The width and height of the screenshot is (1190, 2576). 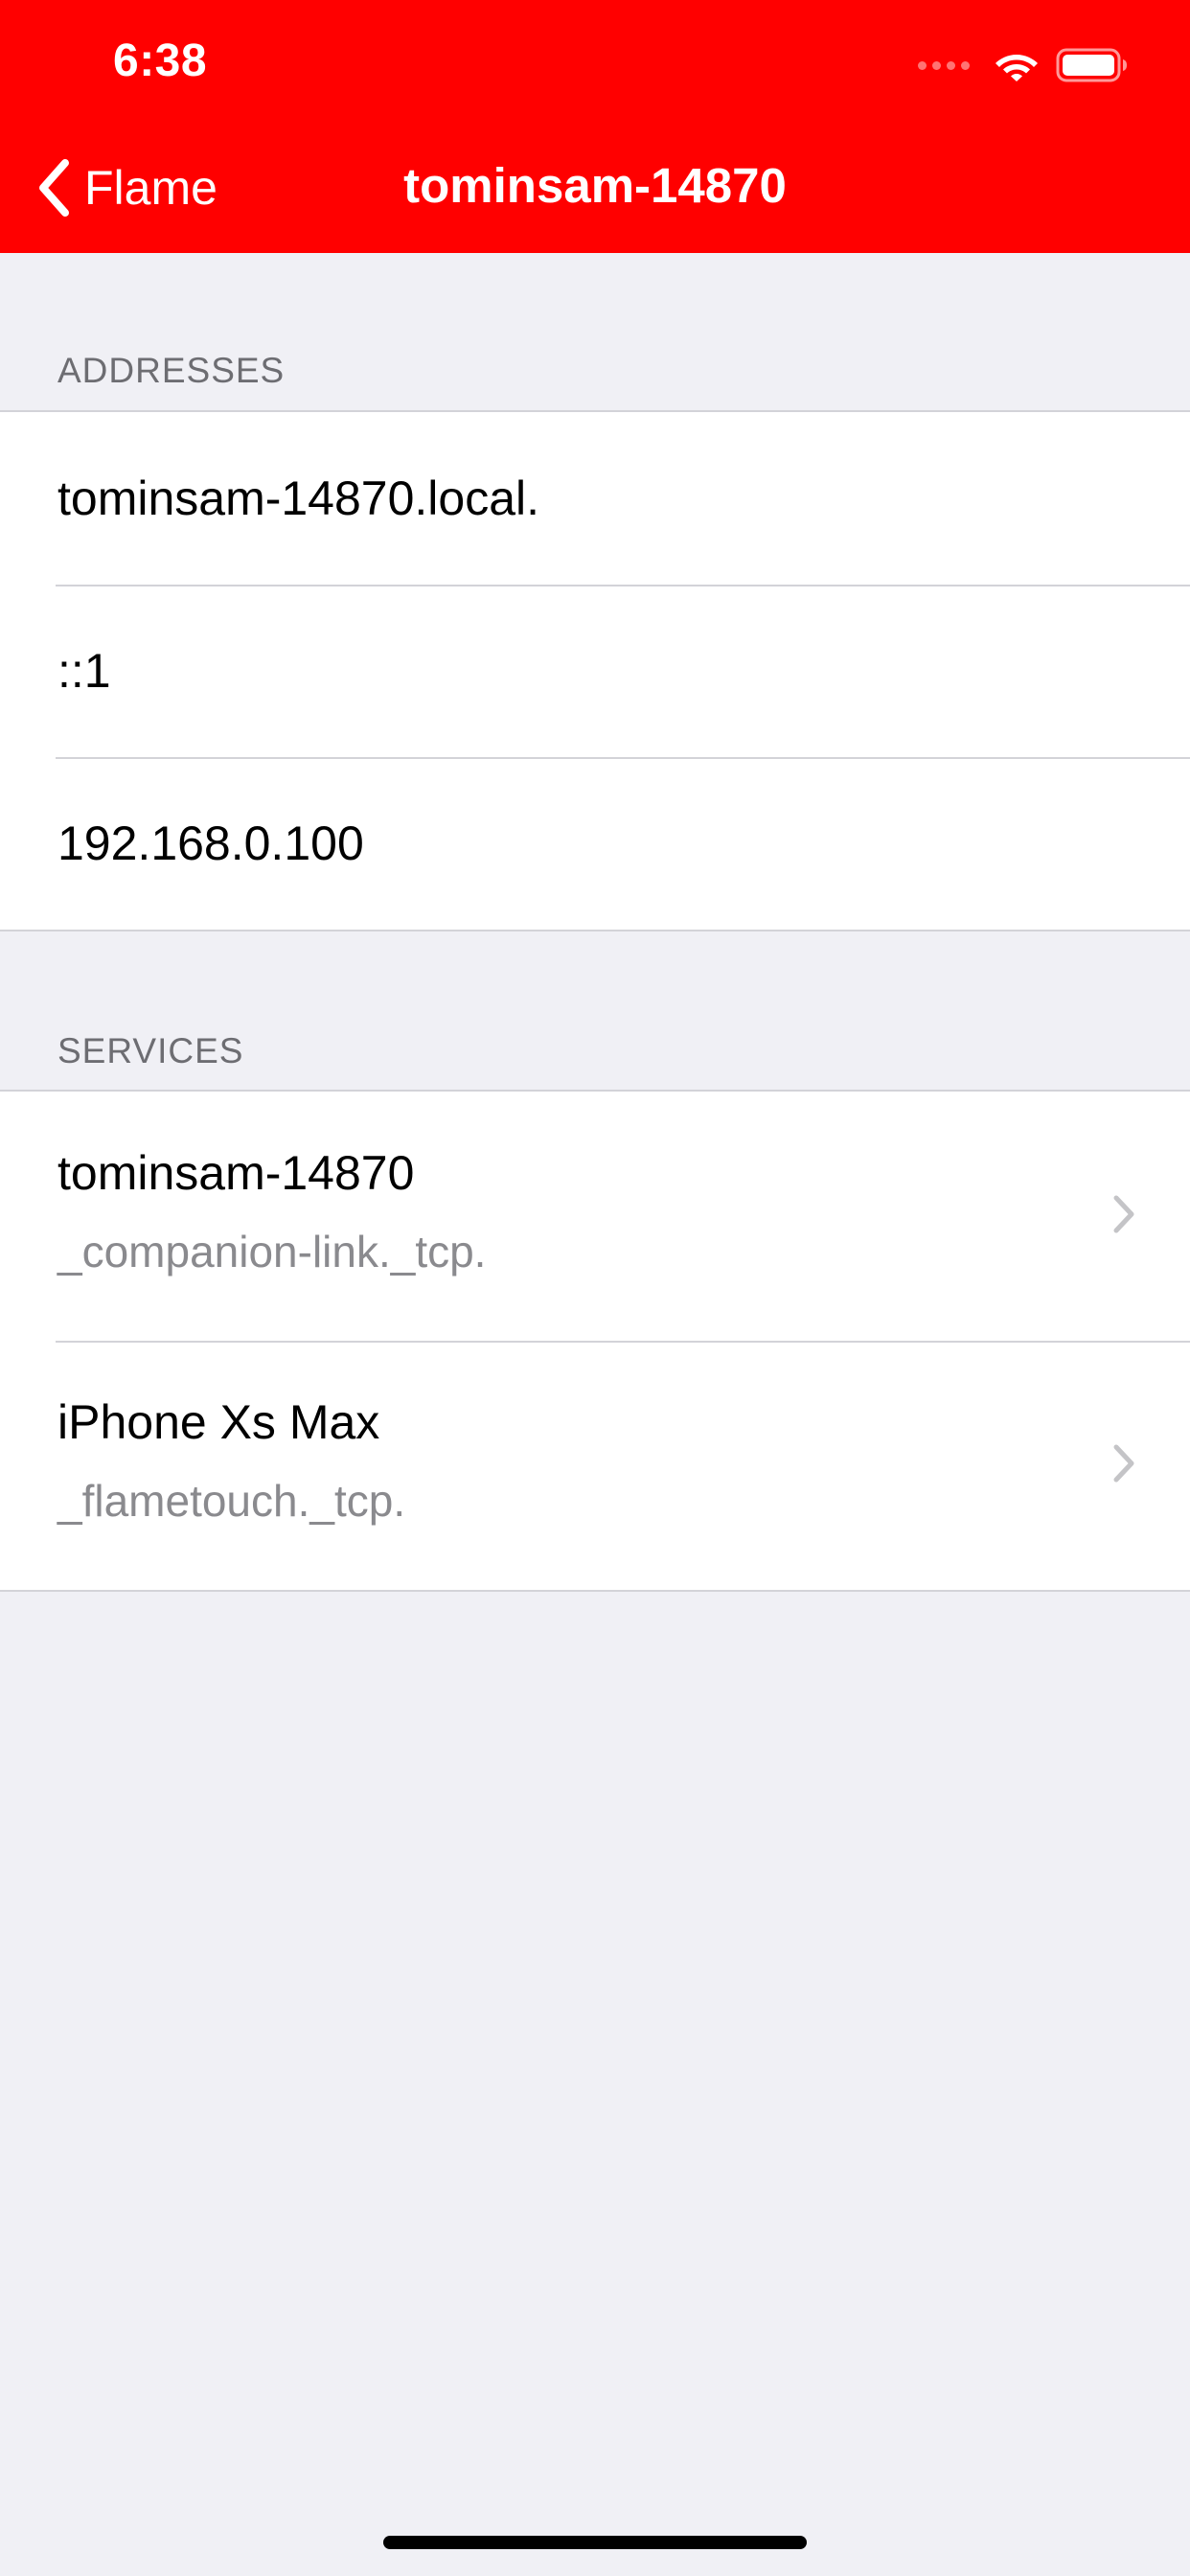 I want to click on address-text: 192.168.0.100, so click(x=210, y=843).